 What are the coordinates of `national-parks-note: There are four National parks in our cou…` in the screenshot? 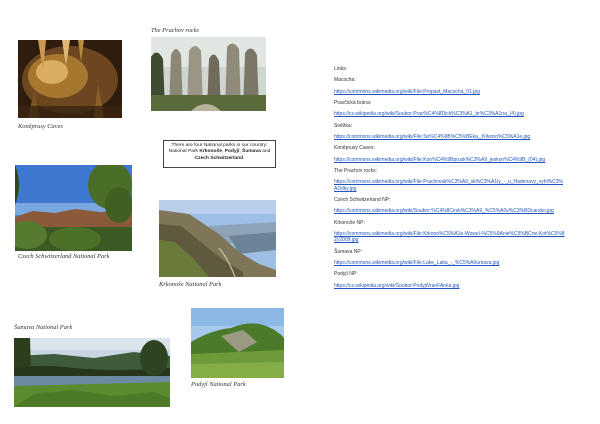 It's located at (219, 154).